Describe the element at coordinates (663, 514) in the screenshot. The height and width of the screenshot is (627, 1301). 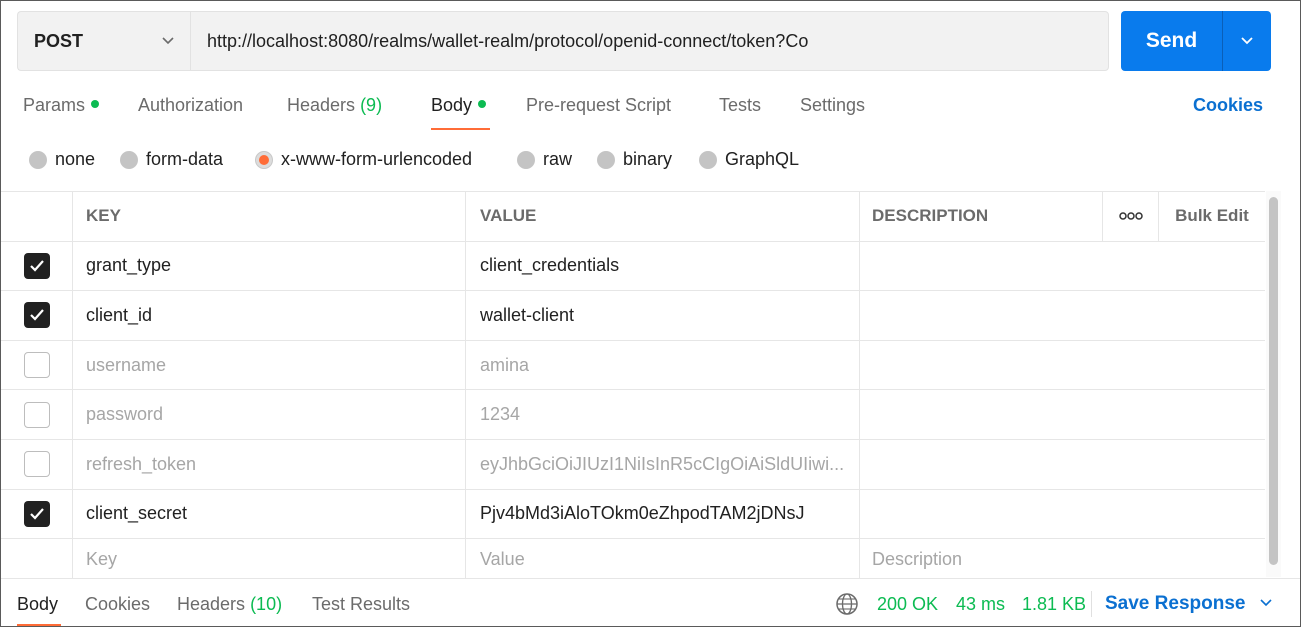
I see `value-cell: Pjv4bMd3iAloTOkm0eZhpodTAM2jDNsJ` at that location.